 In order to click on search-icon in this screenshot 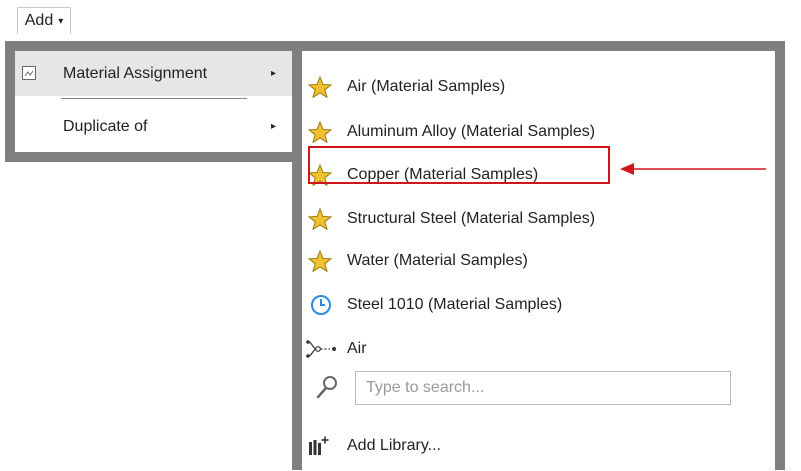, I will do `click(326, 387)`.